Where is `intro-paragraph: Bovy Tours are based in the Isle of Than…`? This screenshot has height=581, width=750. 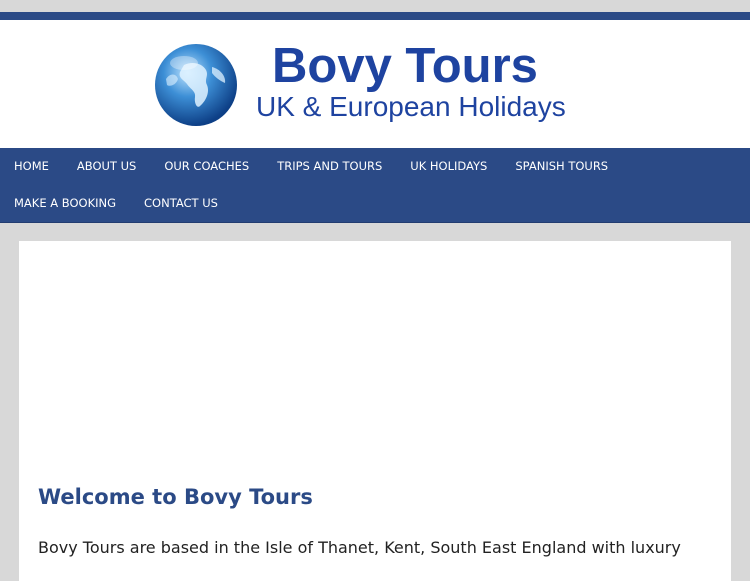 intro-paragraph: Bovy Tours are based in the Isle of Than… is located at coordinates (359, 547).